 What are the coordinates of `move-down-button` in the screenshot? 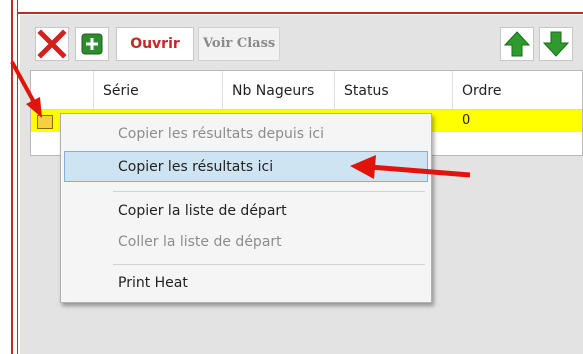 It's located at (556, 44).